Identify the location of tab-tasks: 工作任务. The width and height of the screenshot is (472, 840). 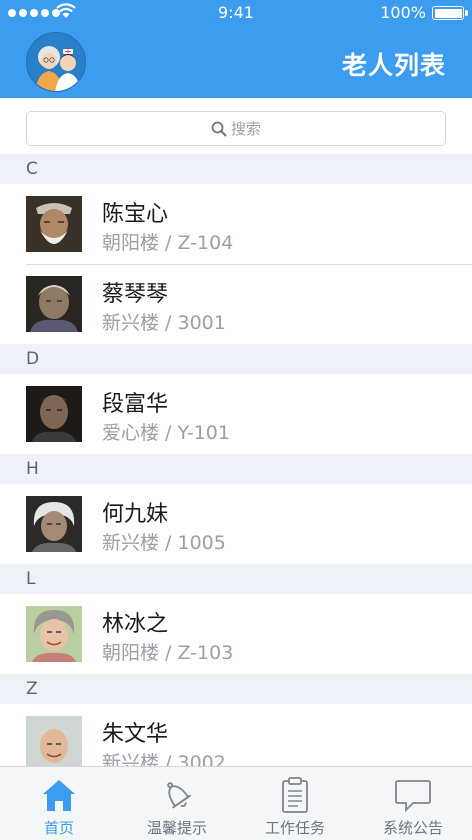
(295, 803).